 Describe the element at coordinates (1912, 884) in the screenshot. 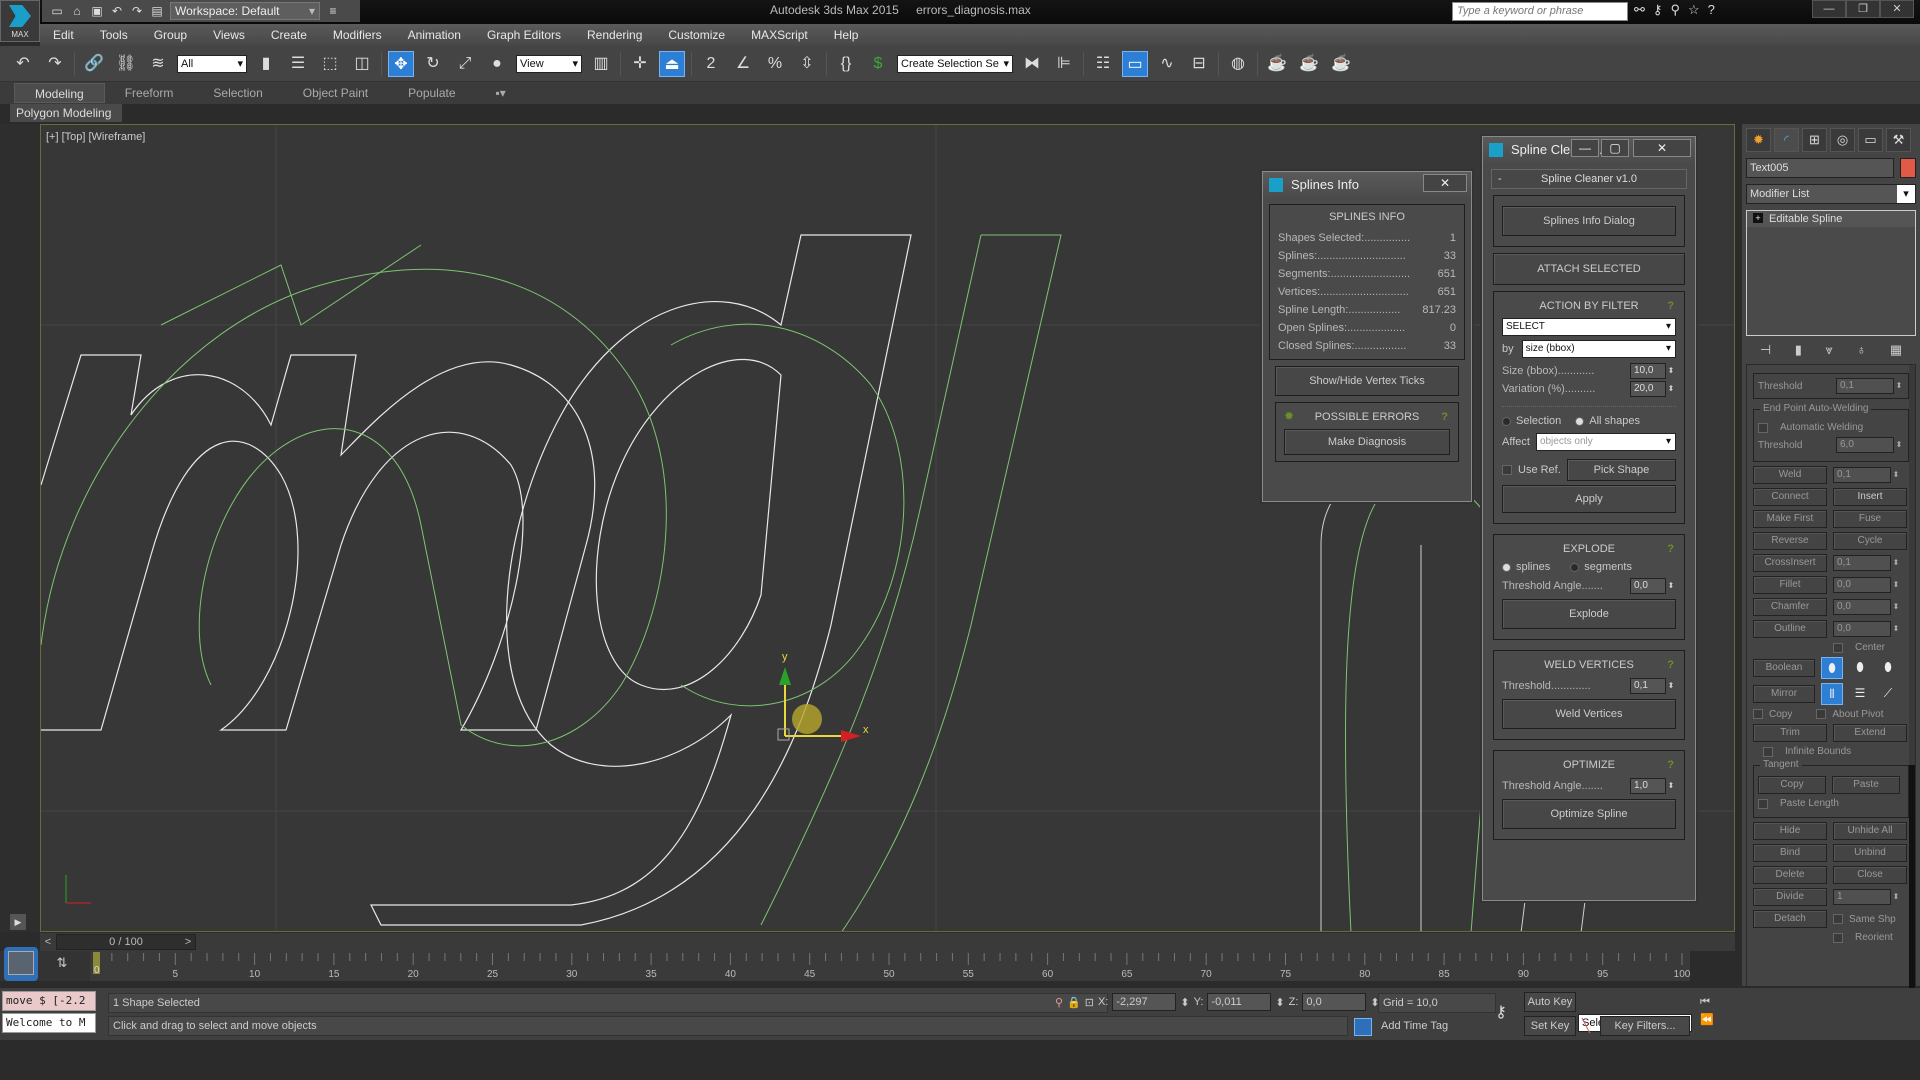

I see `scrollbar-thumb` at that location.